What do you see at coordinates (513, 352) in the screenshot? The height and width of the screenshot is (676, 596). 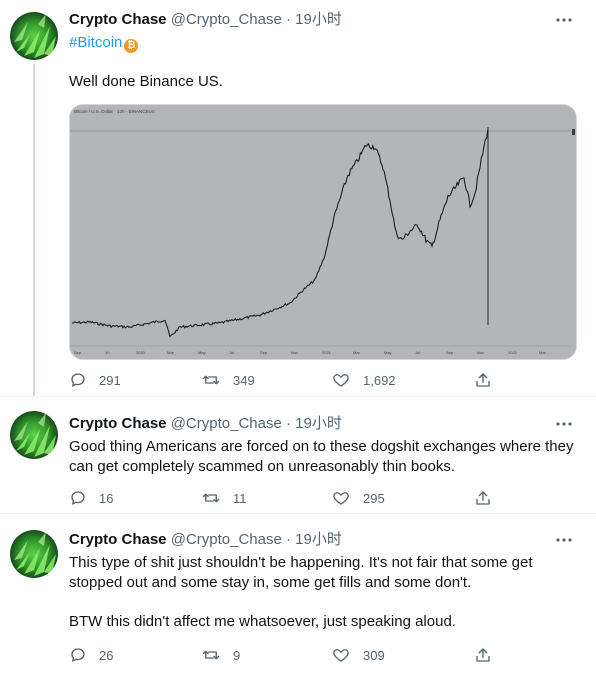 I see `chart-tick-label: 2022` at bounding box center [513, 352].